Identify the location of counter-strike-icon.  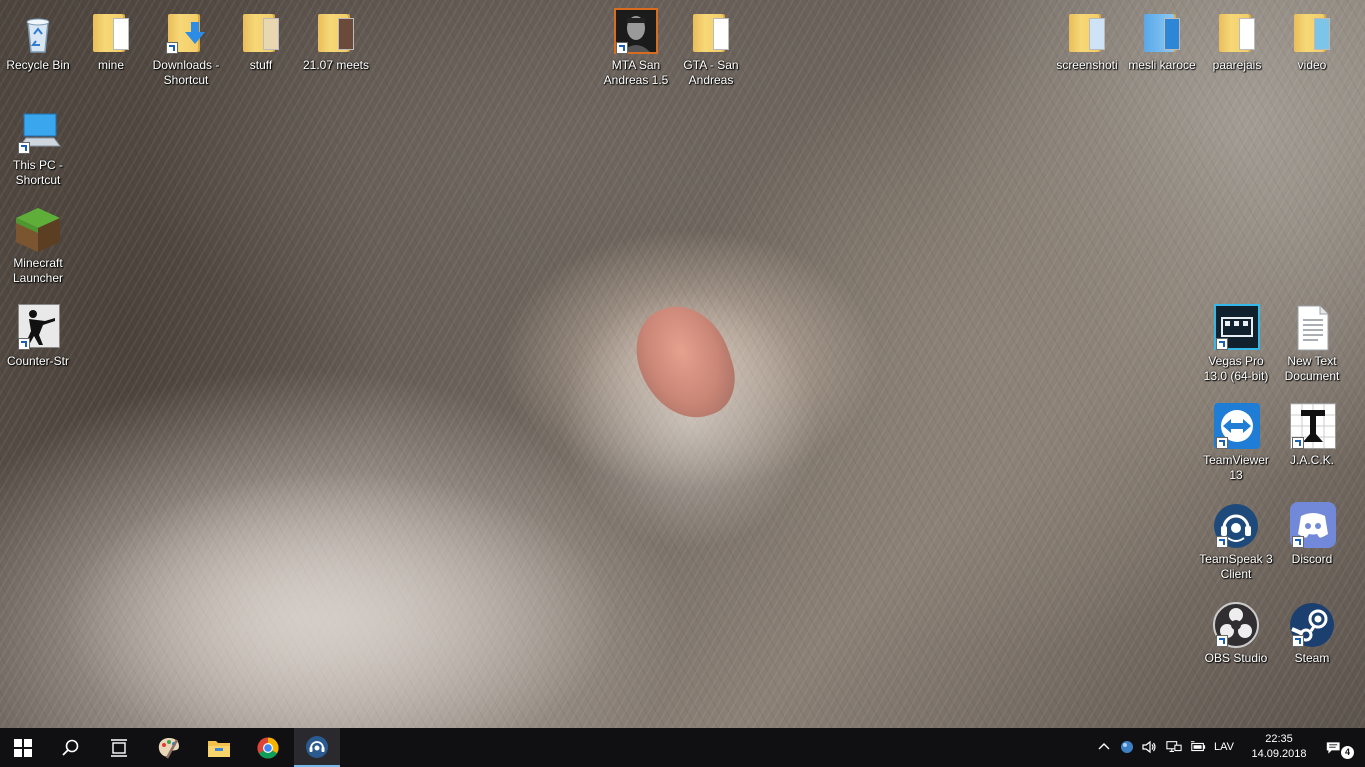
(38, 328).